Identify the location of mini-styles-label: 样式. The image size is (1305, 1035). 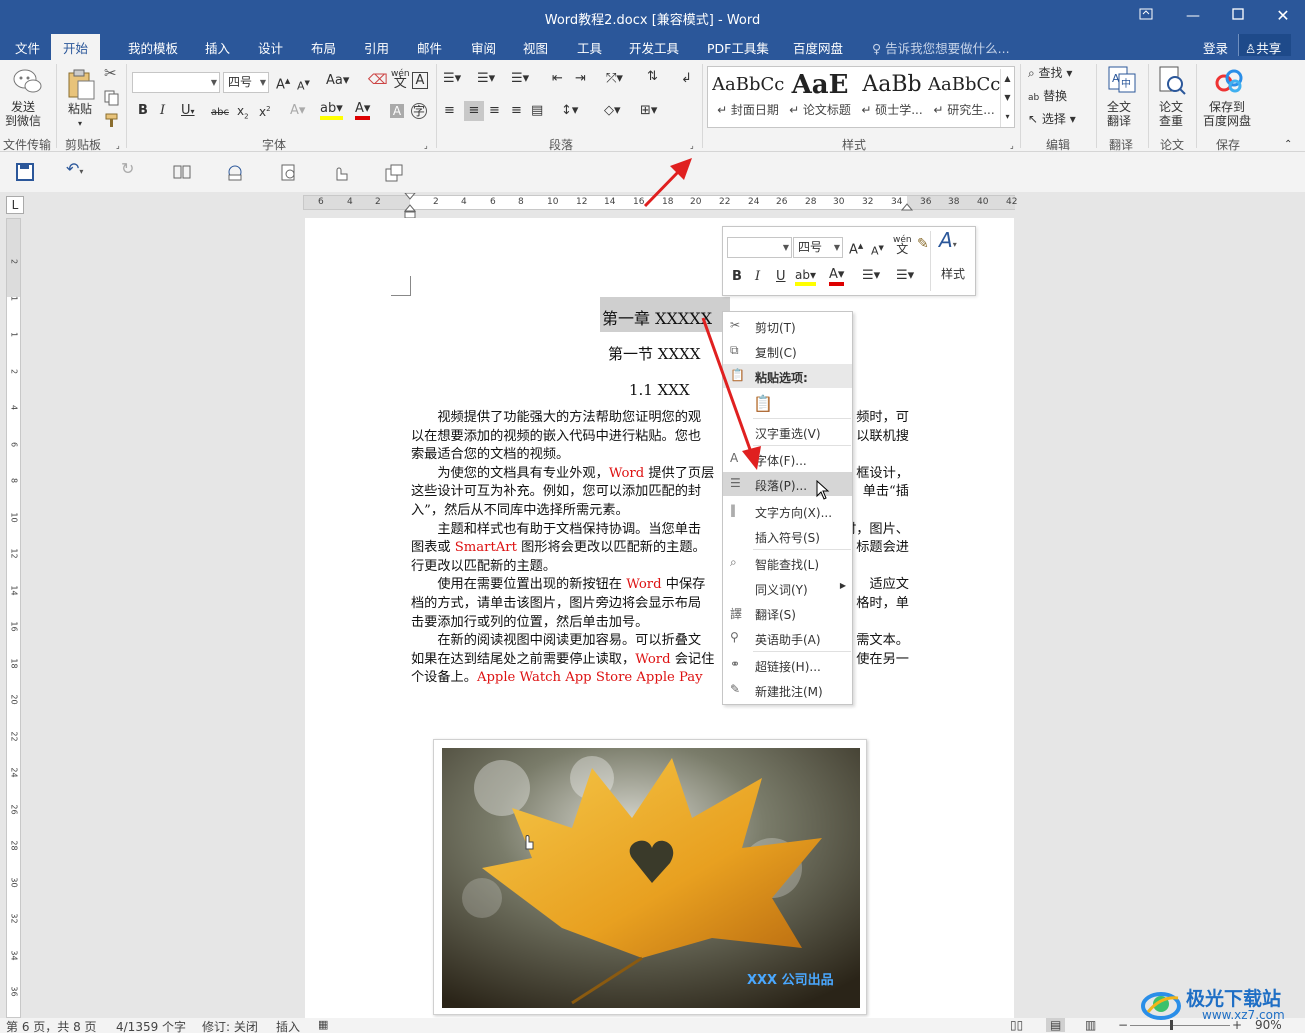
(953, 274).